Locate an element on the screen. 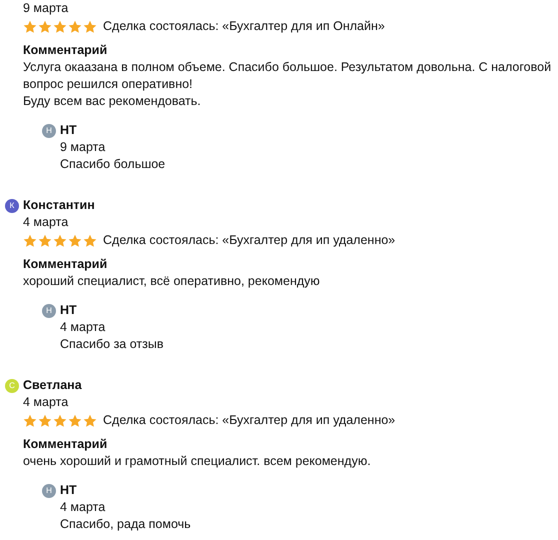  comment-text: хороший специалист, всё оперативно, рекомендую is located at coordinates (172, 281).